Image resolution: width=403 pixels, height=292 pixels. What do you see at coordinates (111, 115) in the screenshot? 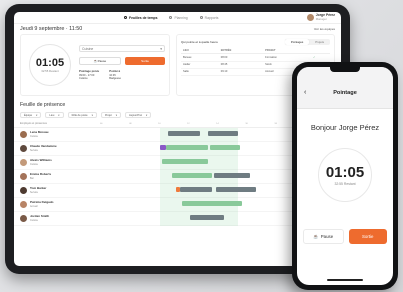
I see `filter-project: Projet ▾` at bounding box center [111, 115].